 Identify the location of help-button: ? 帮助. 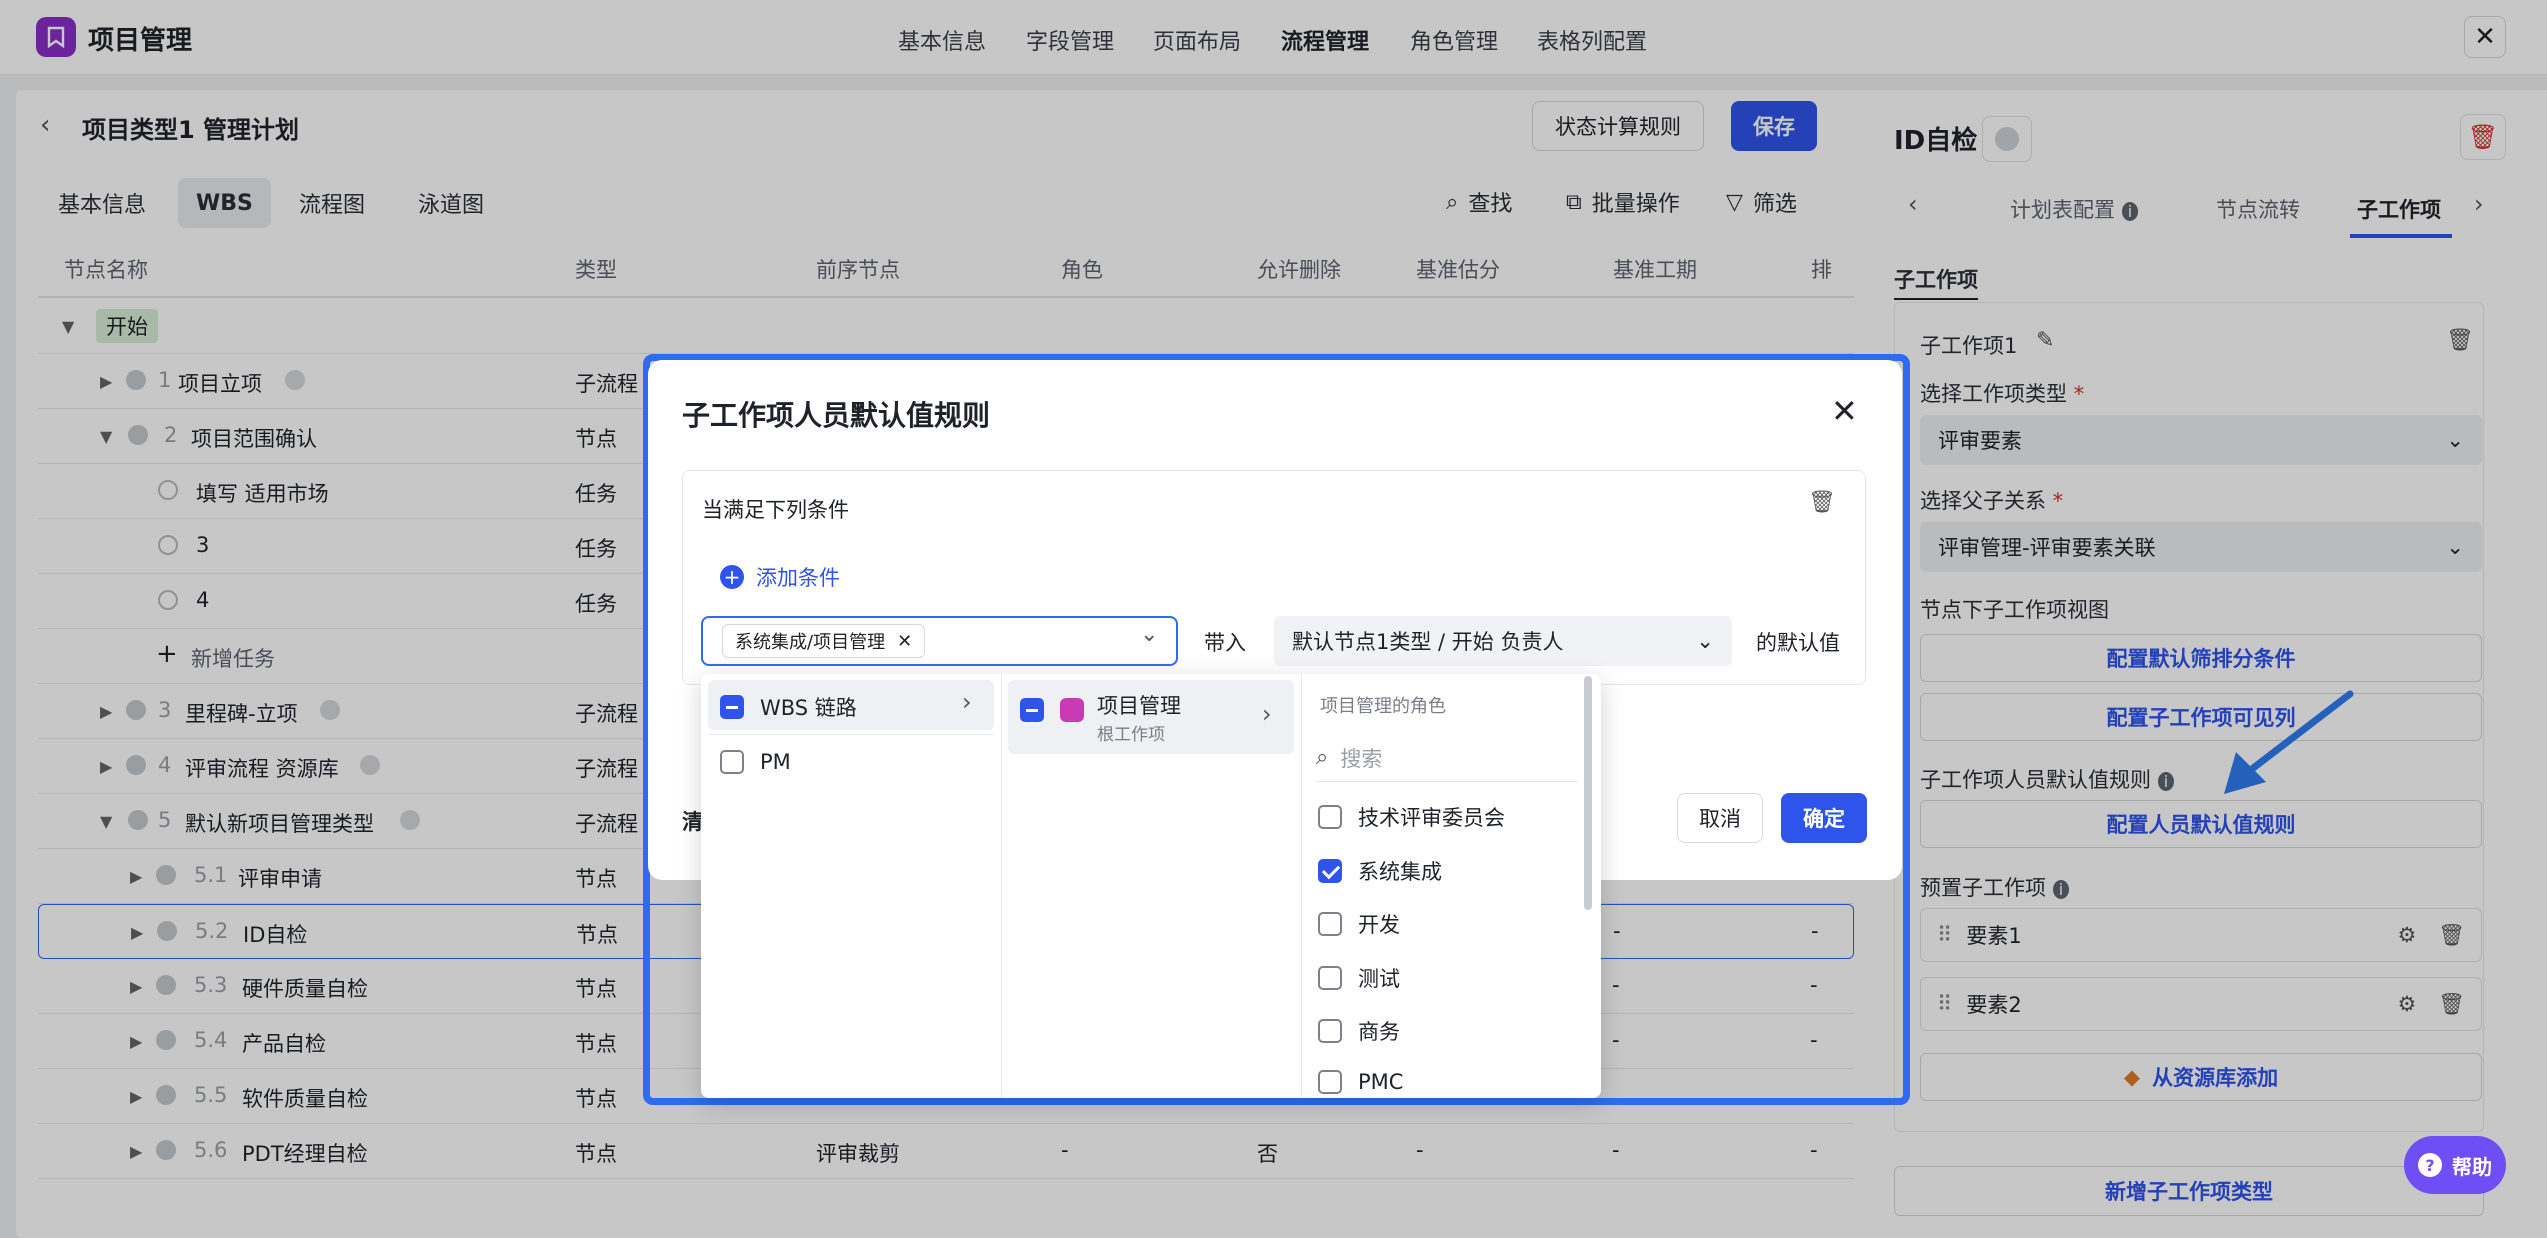
(2455, 1165).